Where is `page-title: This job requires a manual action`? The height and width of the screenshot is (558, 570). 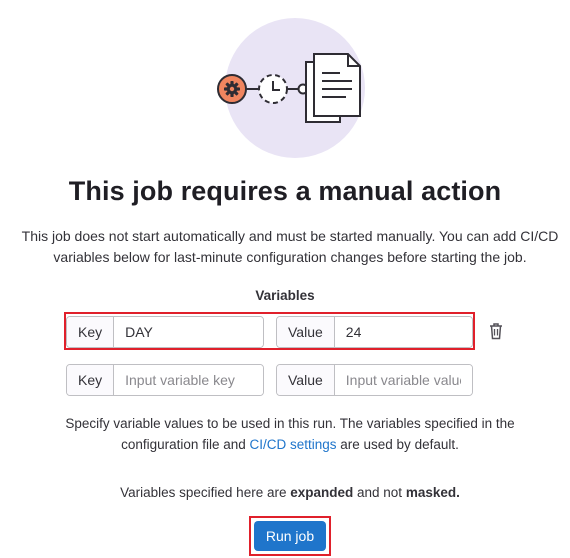 page-title: This job requires a manual action is located at coordinates (285, 191).